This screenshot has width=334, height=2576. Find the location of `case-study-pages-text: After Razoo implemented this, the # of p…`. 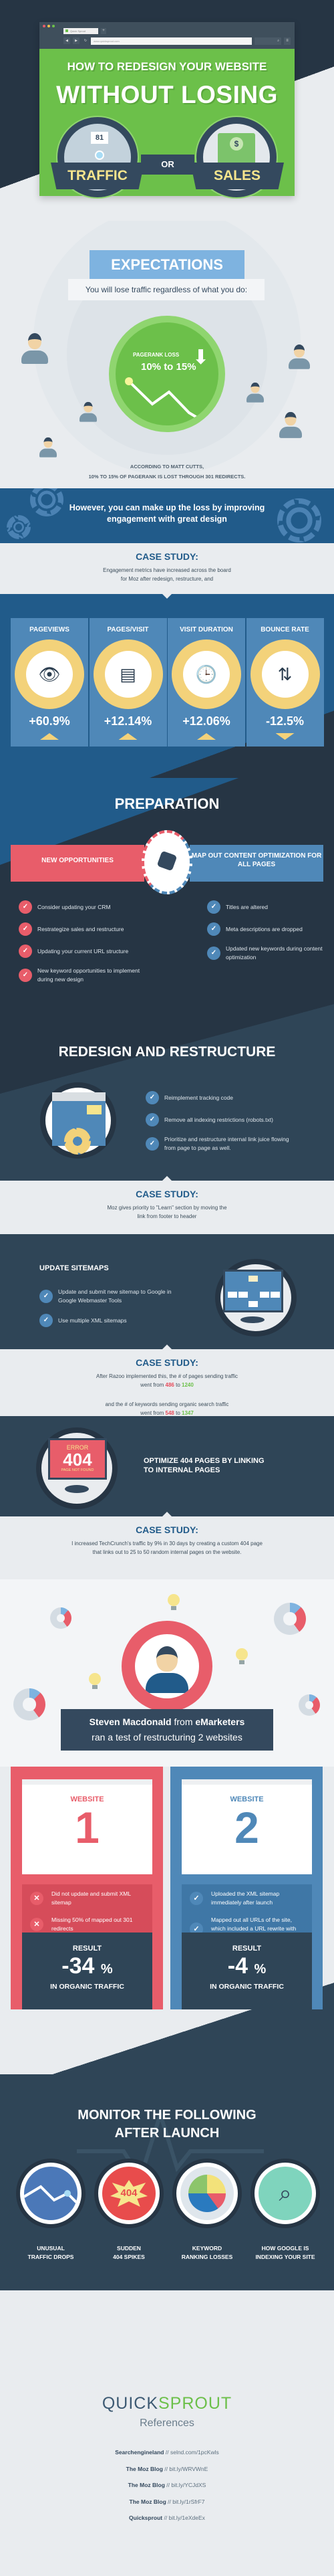

case-study-pages-text: After Razoo implemented this, the # of p… is located at coordinates (167, 1380).